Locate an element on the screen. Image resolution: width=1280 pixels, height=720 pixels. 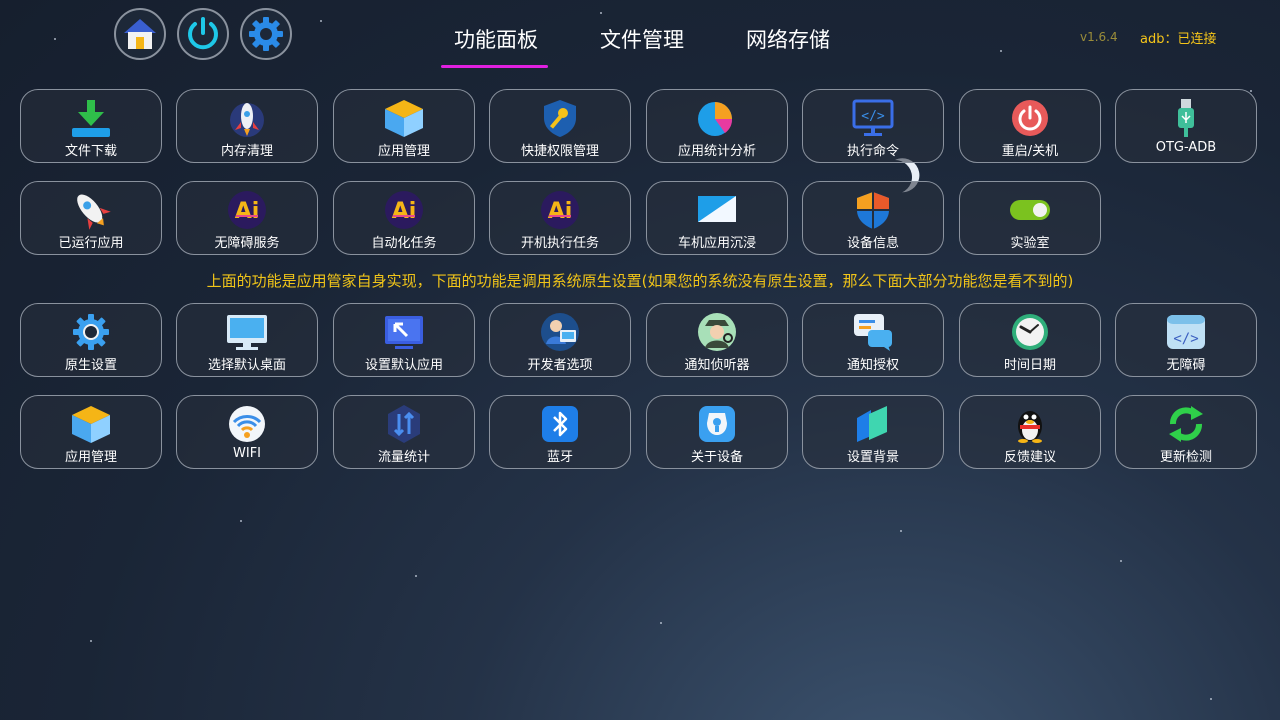
tile-label: 内存清理 is located at coordinates (246, 151).